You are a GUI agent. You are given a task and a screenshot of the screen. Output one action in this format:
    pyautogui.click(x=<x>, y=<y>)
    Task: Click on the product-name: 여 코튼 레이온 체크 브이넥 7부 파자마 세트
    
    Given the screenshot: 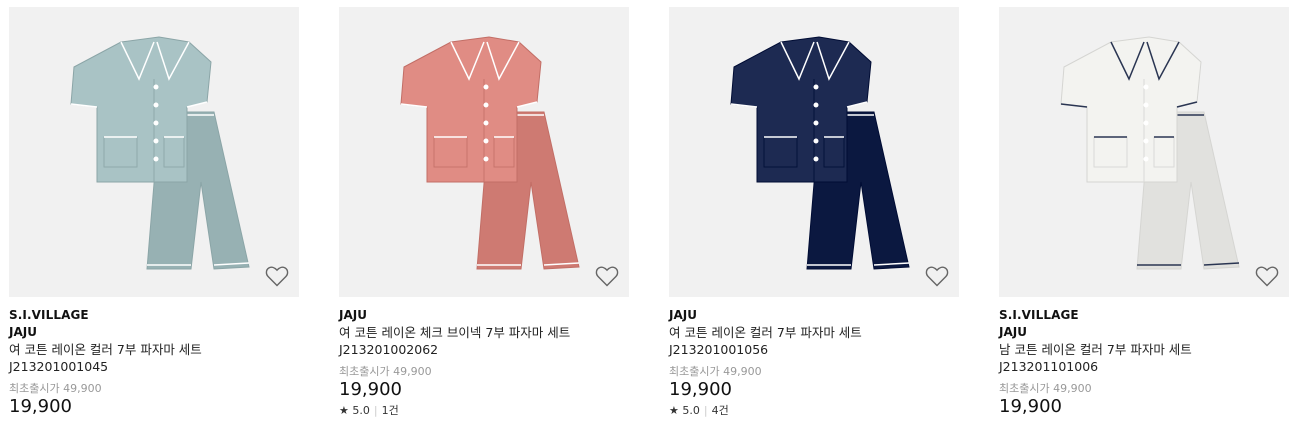 What is the action you would take?
    pyautogui.click(x=484, y=333)
    